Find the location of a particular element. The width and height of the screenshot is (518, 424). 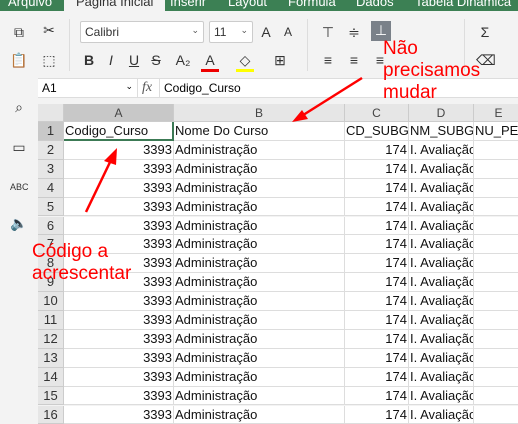

arrow-to-cell-a1 is located at coordinates (99, 185).